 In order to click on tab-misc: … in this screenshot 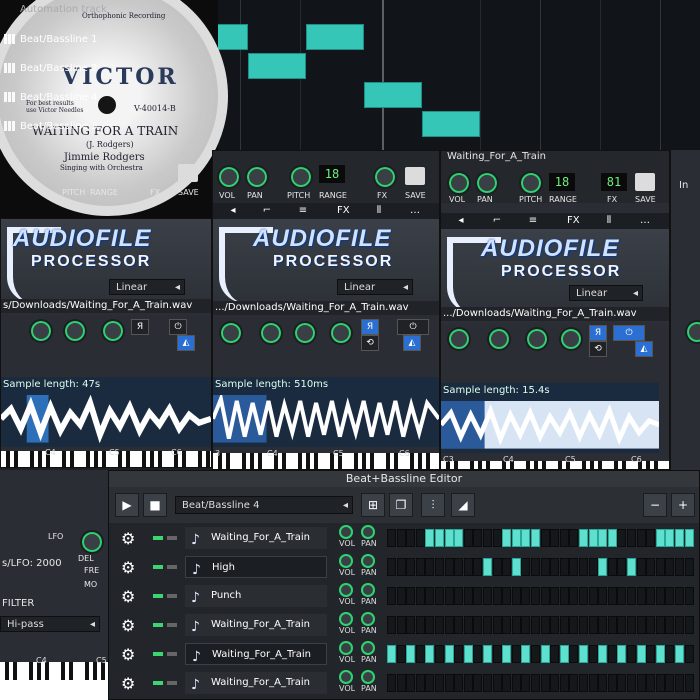, I will do `click(415, 211)`.